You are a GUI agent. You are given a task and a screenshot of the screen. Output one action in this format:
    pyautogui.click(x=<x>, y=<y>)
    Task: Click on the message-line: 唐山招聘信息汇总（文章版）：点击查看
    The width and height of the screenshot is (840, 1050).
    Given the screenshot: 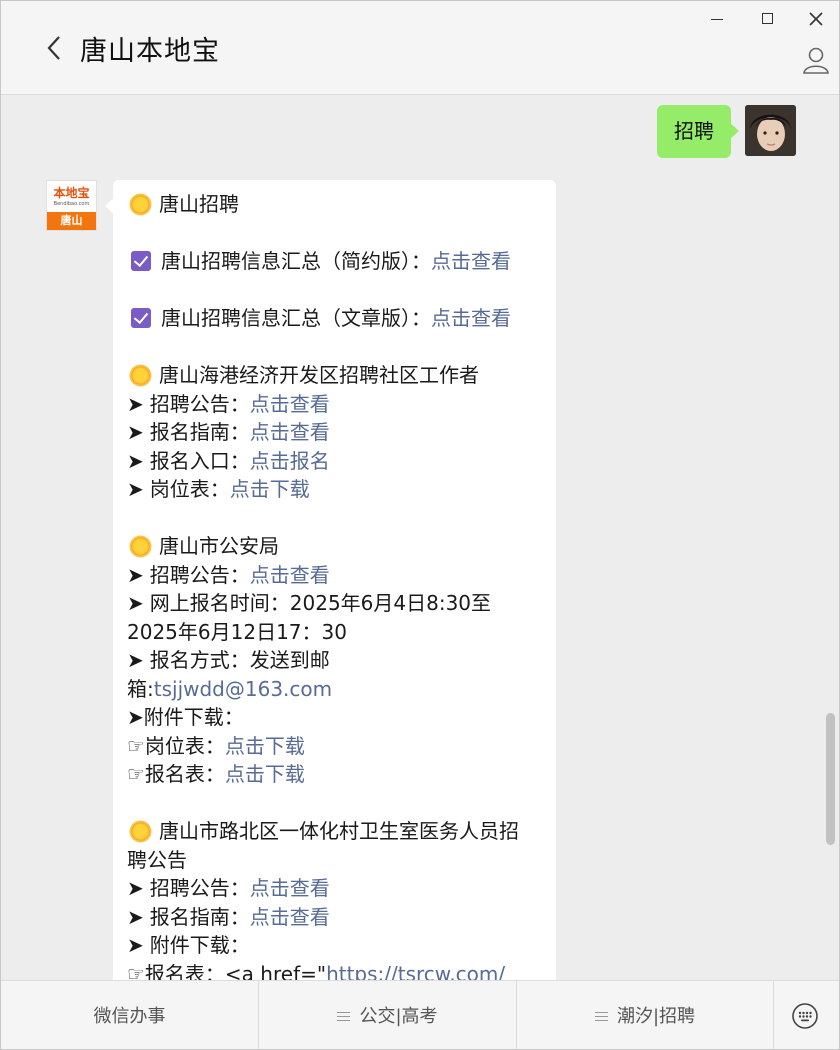 What is the action you would take?
    pyautogui.click(x=334, y=318)
    